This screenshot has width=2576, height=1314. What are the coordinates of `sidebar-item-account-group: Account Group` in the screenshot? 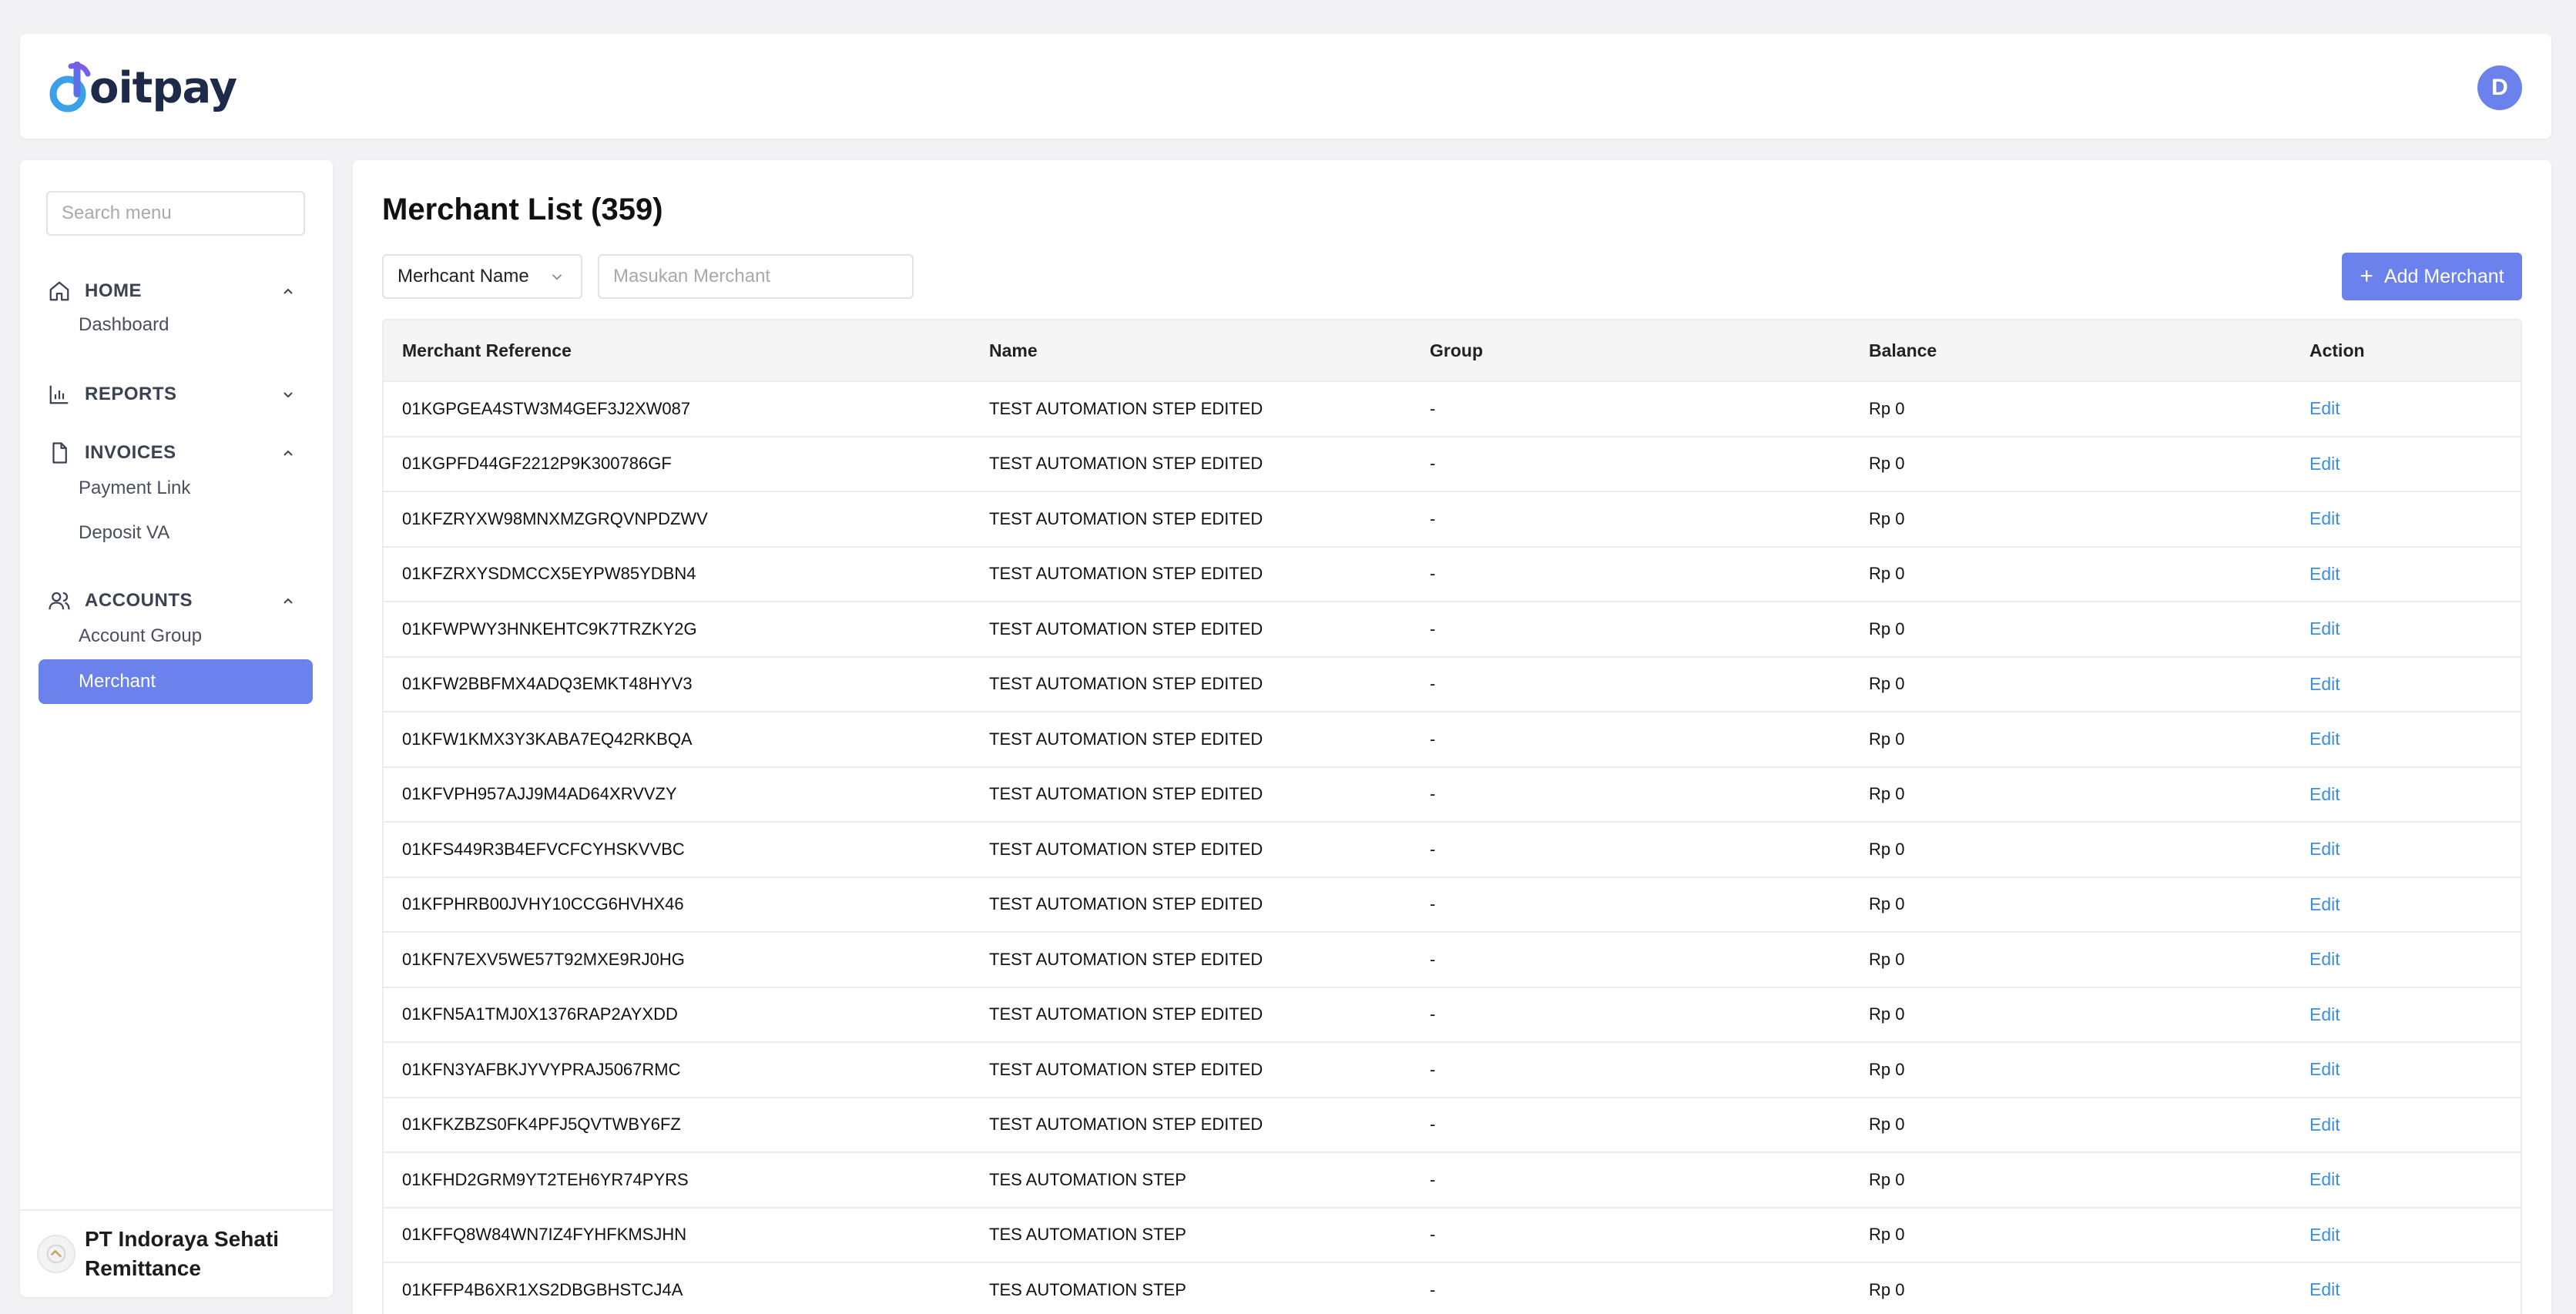 It's located at (140, 636).